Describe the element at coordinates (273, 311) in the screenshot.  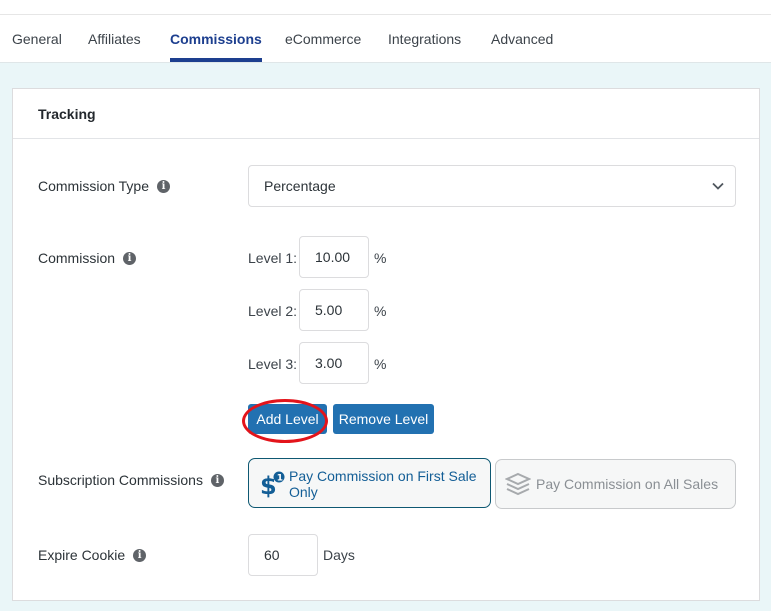
I see `level-2-label: Level 2:` at that location.